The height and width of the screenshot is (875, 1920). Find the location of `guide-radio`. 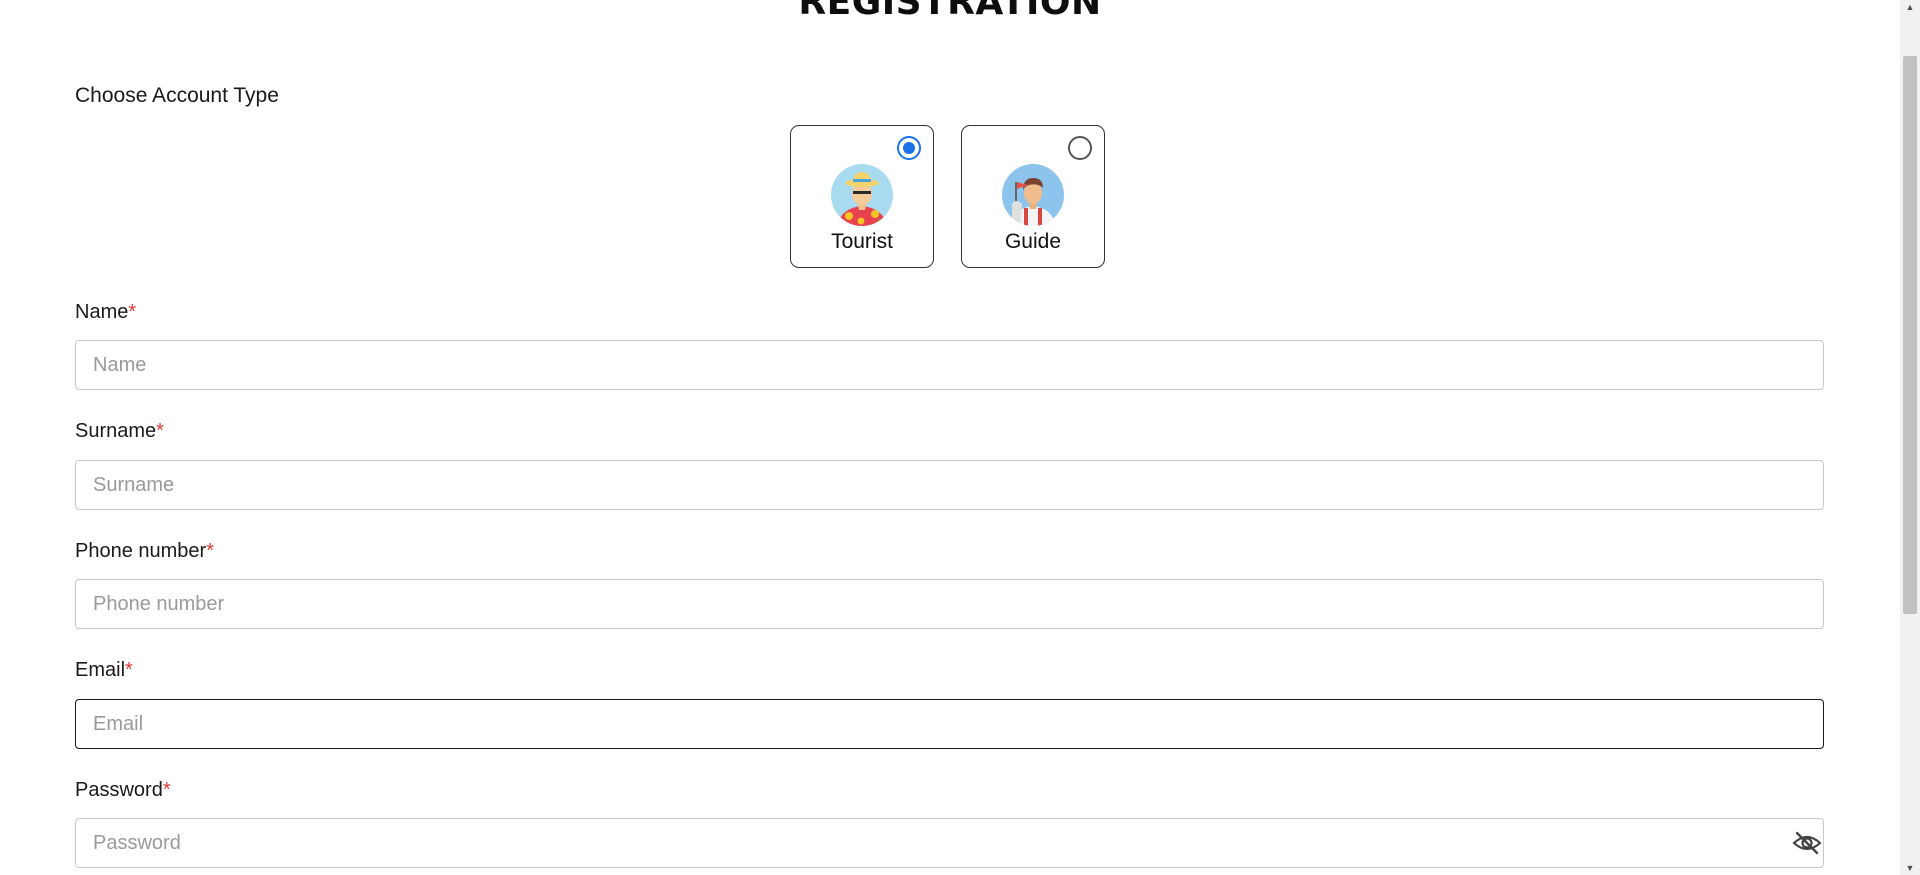

guide-radio is located at coordinates (1080, 148).